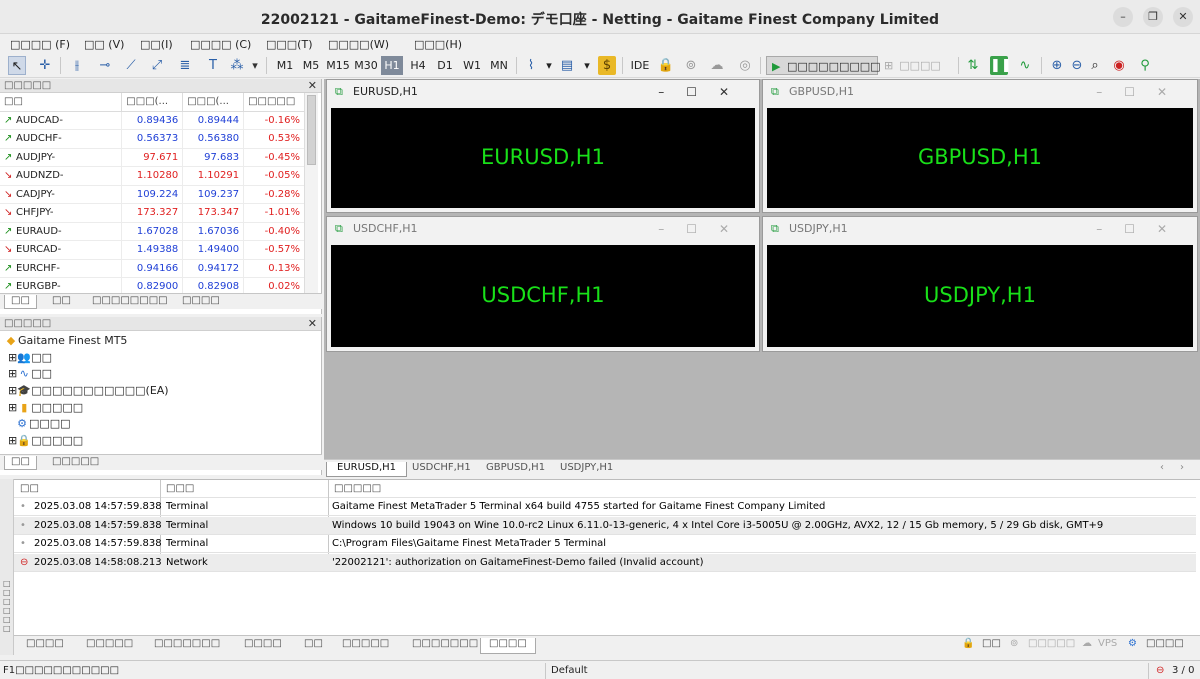 This screenshot has width=1200, height=679. Describe the element at coordinates (312, 323) in the screenshot. I see `navigator-close-icon: ✕` at that location.